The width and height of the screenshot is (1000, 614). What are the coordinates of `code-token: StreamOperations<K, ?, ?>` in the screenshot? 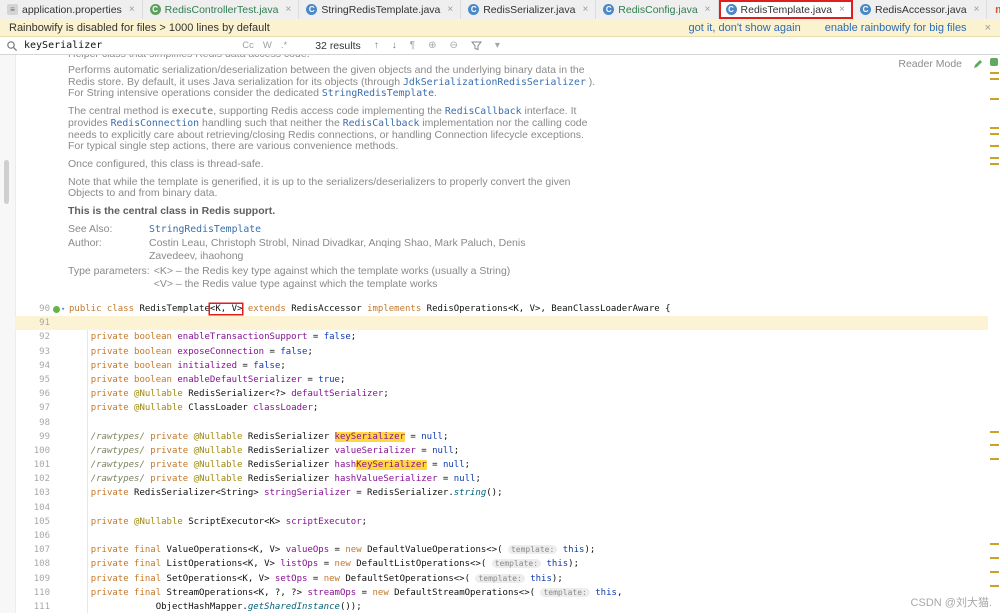 It's located at (237, 592).